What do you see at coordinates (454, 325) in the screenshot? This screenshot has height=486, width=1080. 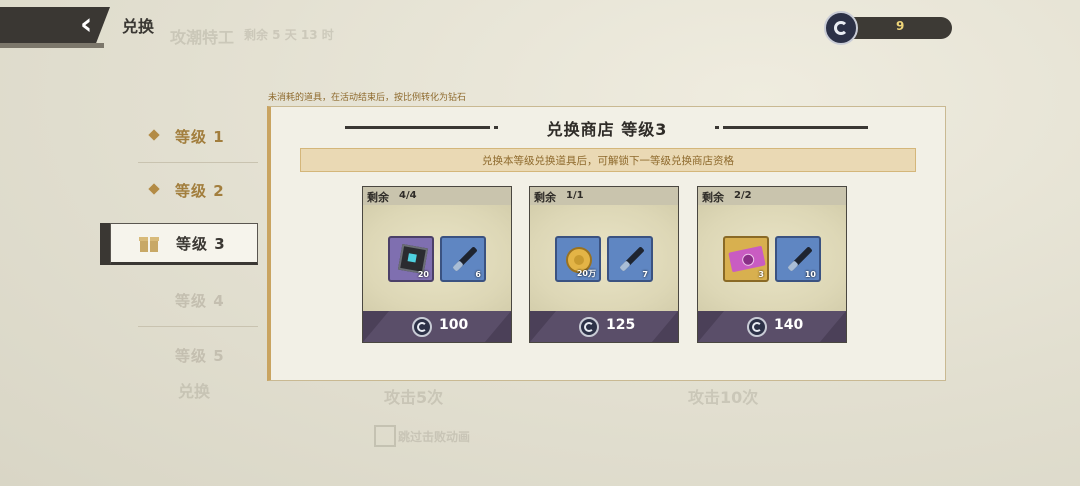 I see `price-value: 100` at bounding box center [454, 325].